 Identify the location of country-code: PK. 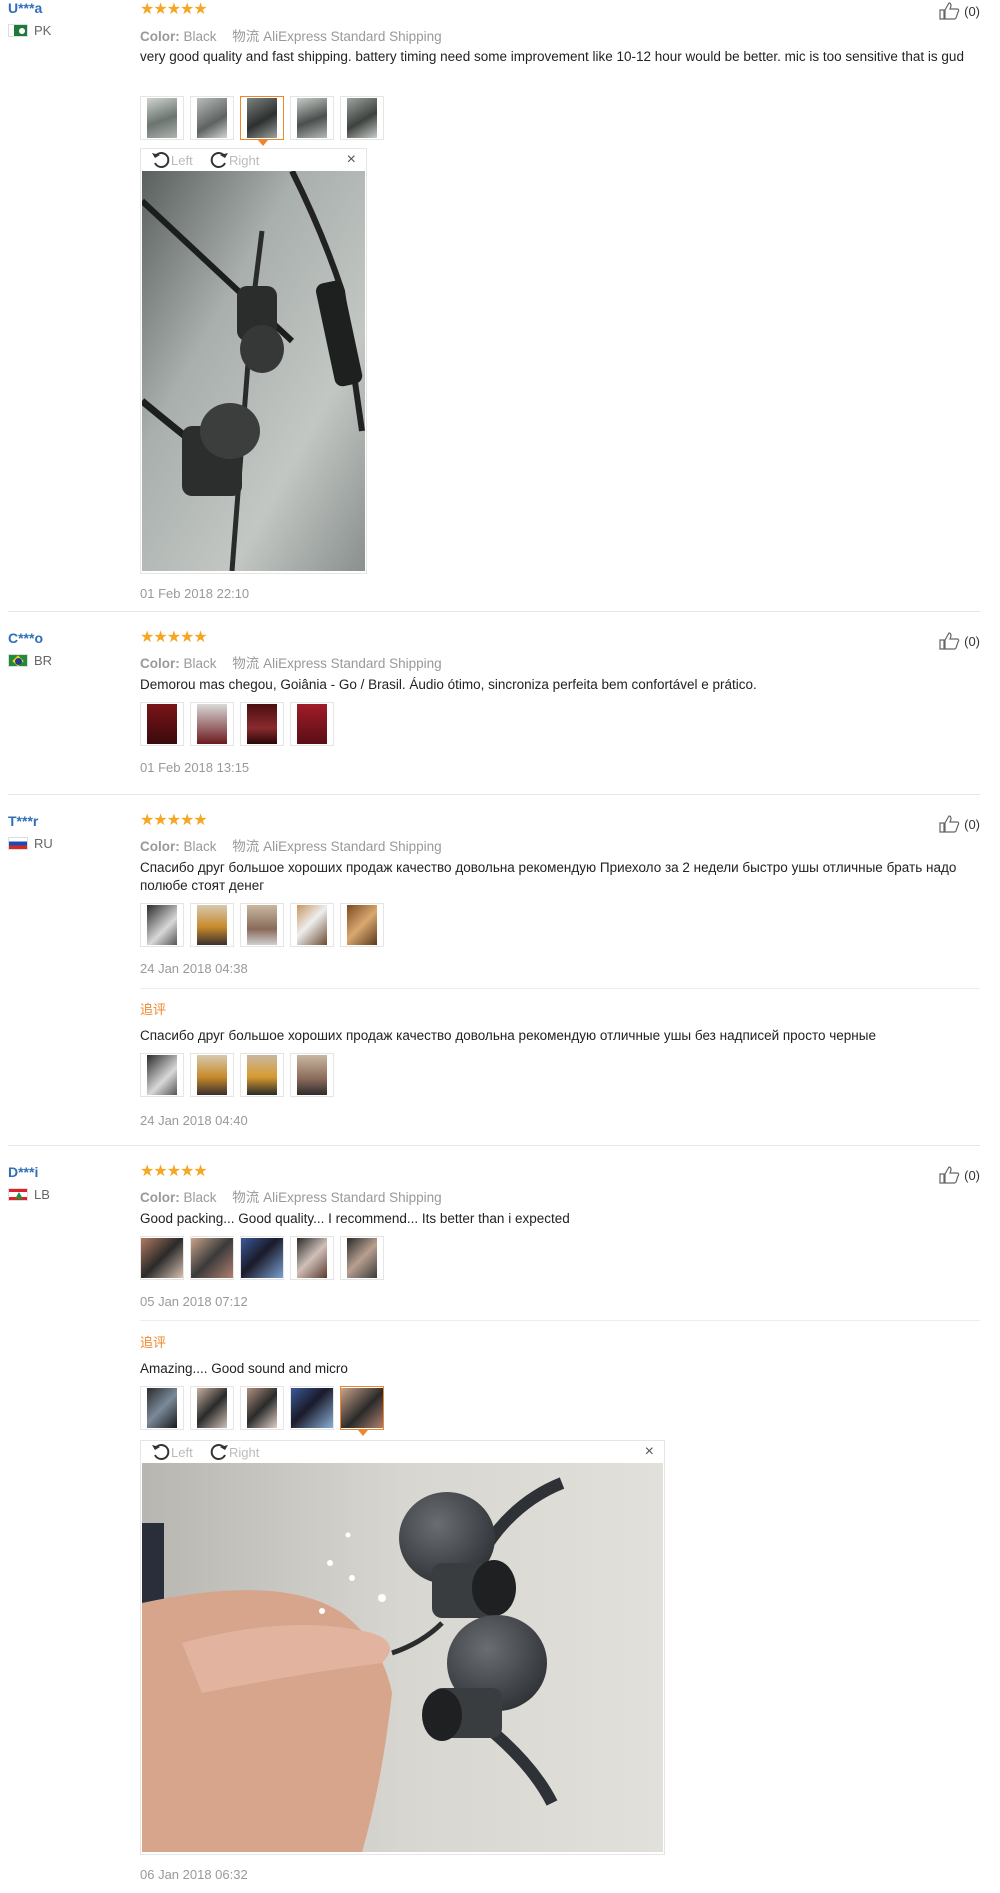
(43, 30).